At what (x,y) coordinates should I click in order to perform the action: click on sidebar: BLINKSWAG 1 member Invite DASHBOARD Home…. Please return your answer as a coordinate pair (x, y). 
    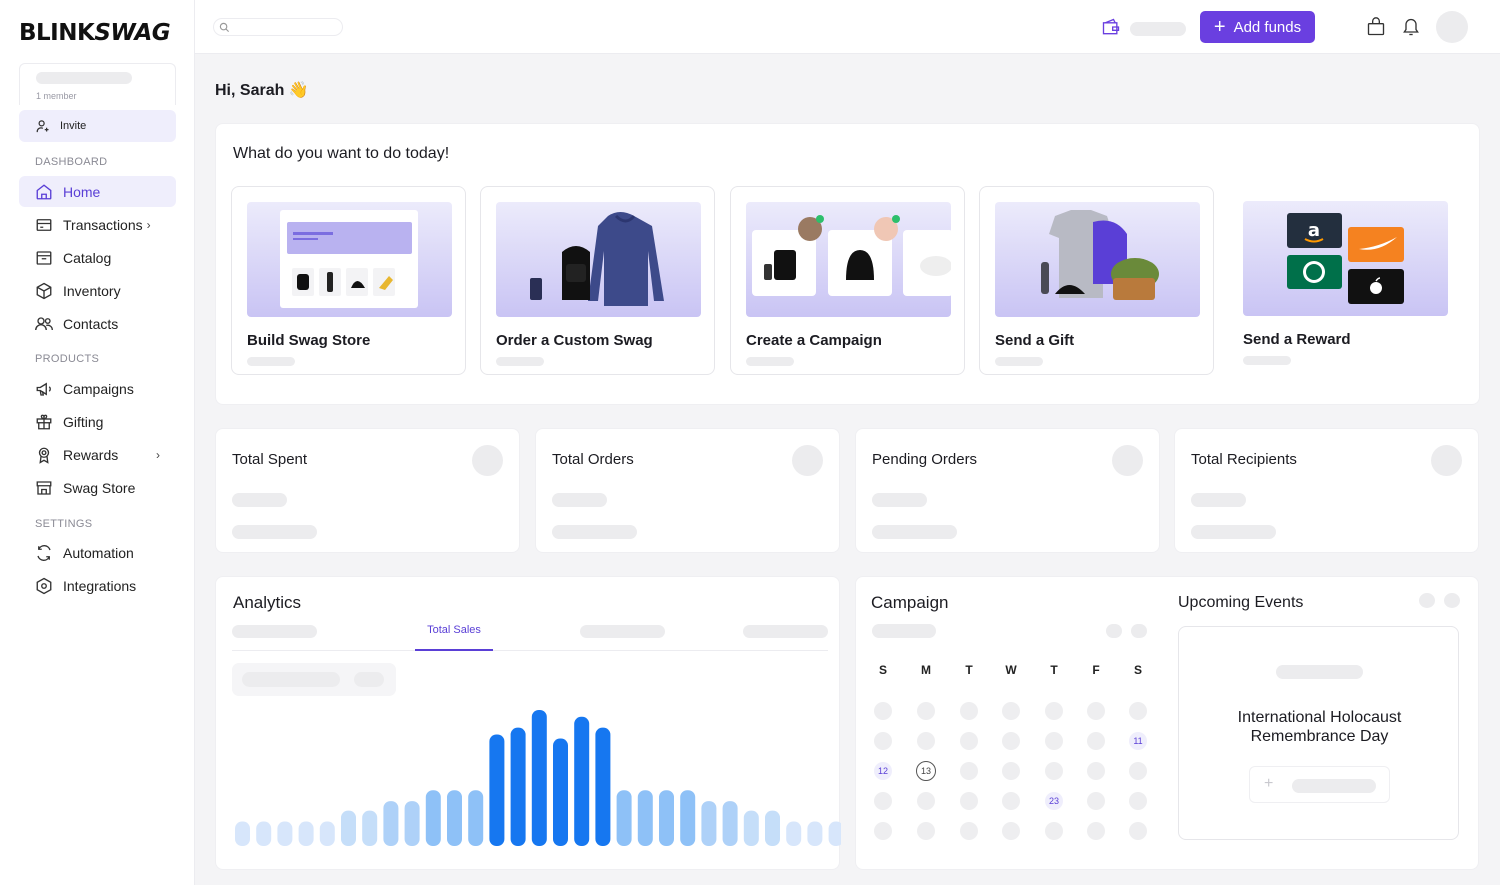
    Looking at the image, I should click on (97, 442).